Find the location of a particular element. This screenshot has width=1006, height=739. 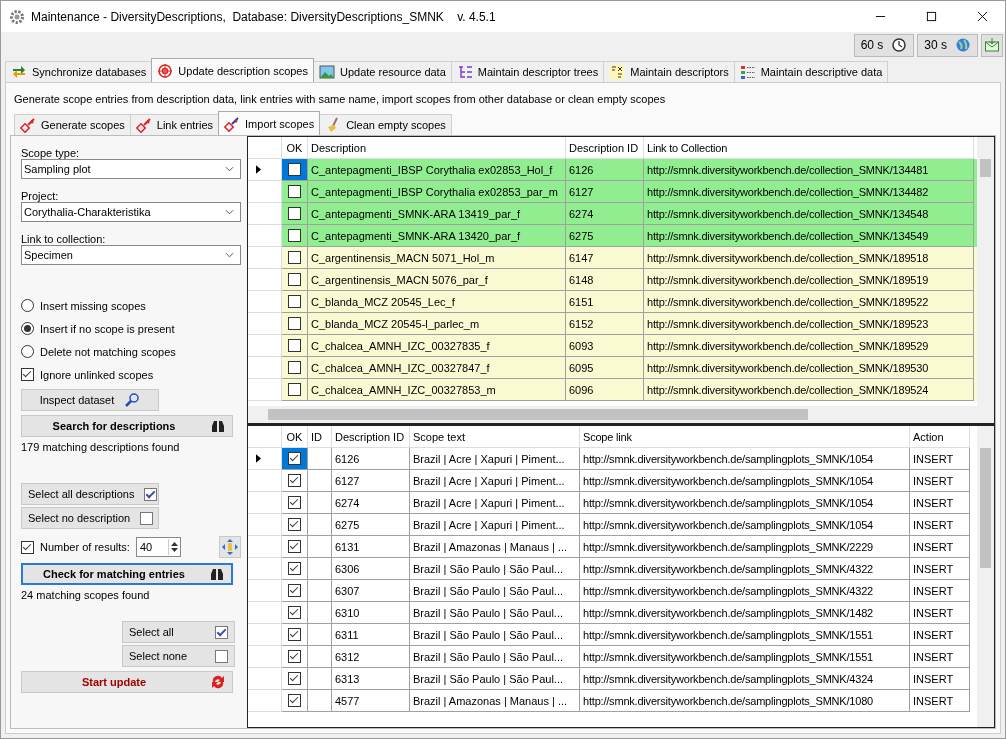

table-row: C_antepagmenti_SMNK-ARA 13420_par_f 6275 http://smnk.diversityworkbench.de/collection_SMNK/134549 is located at coordinates (612, 236).